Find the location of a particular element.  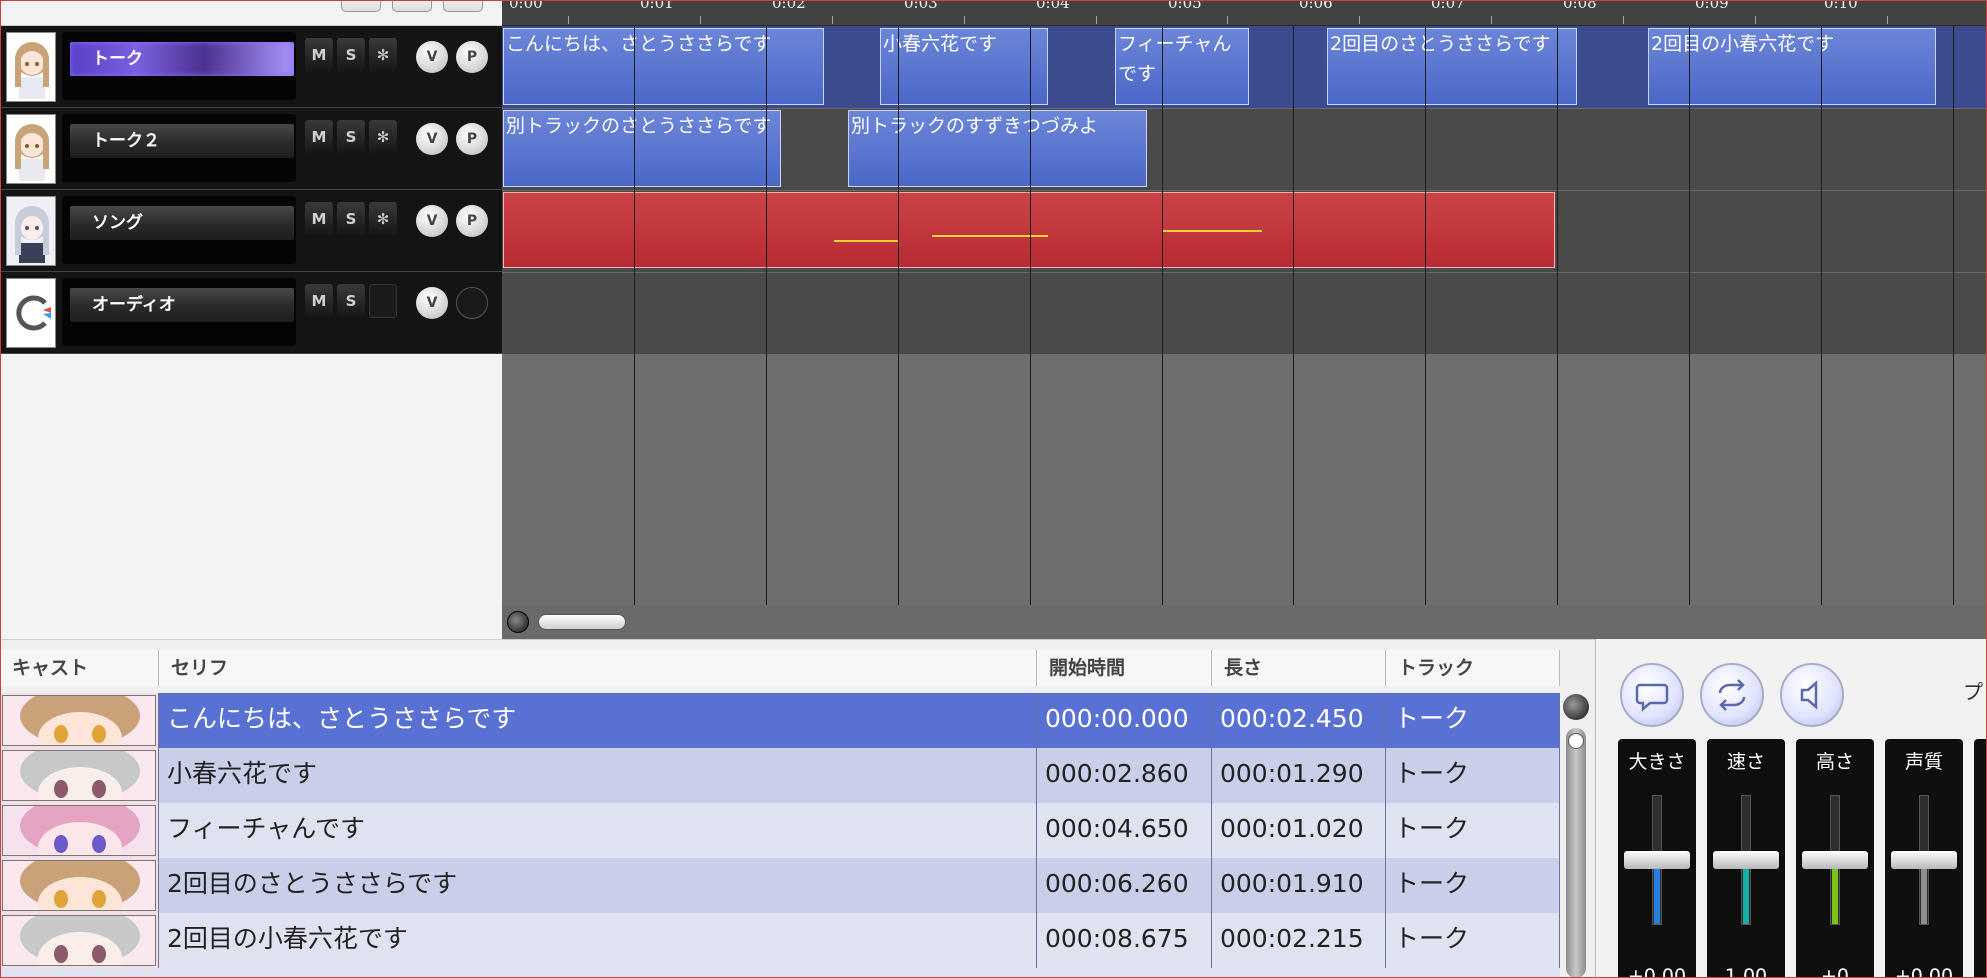

table-row: フィーチャんです 000:04.650 000:01.020 トーク is located at coordinates (780, 830).